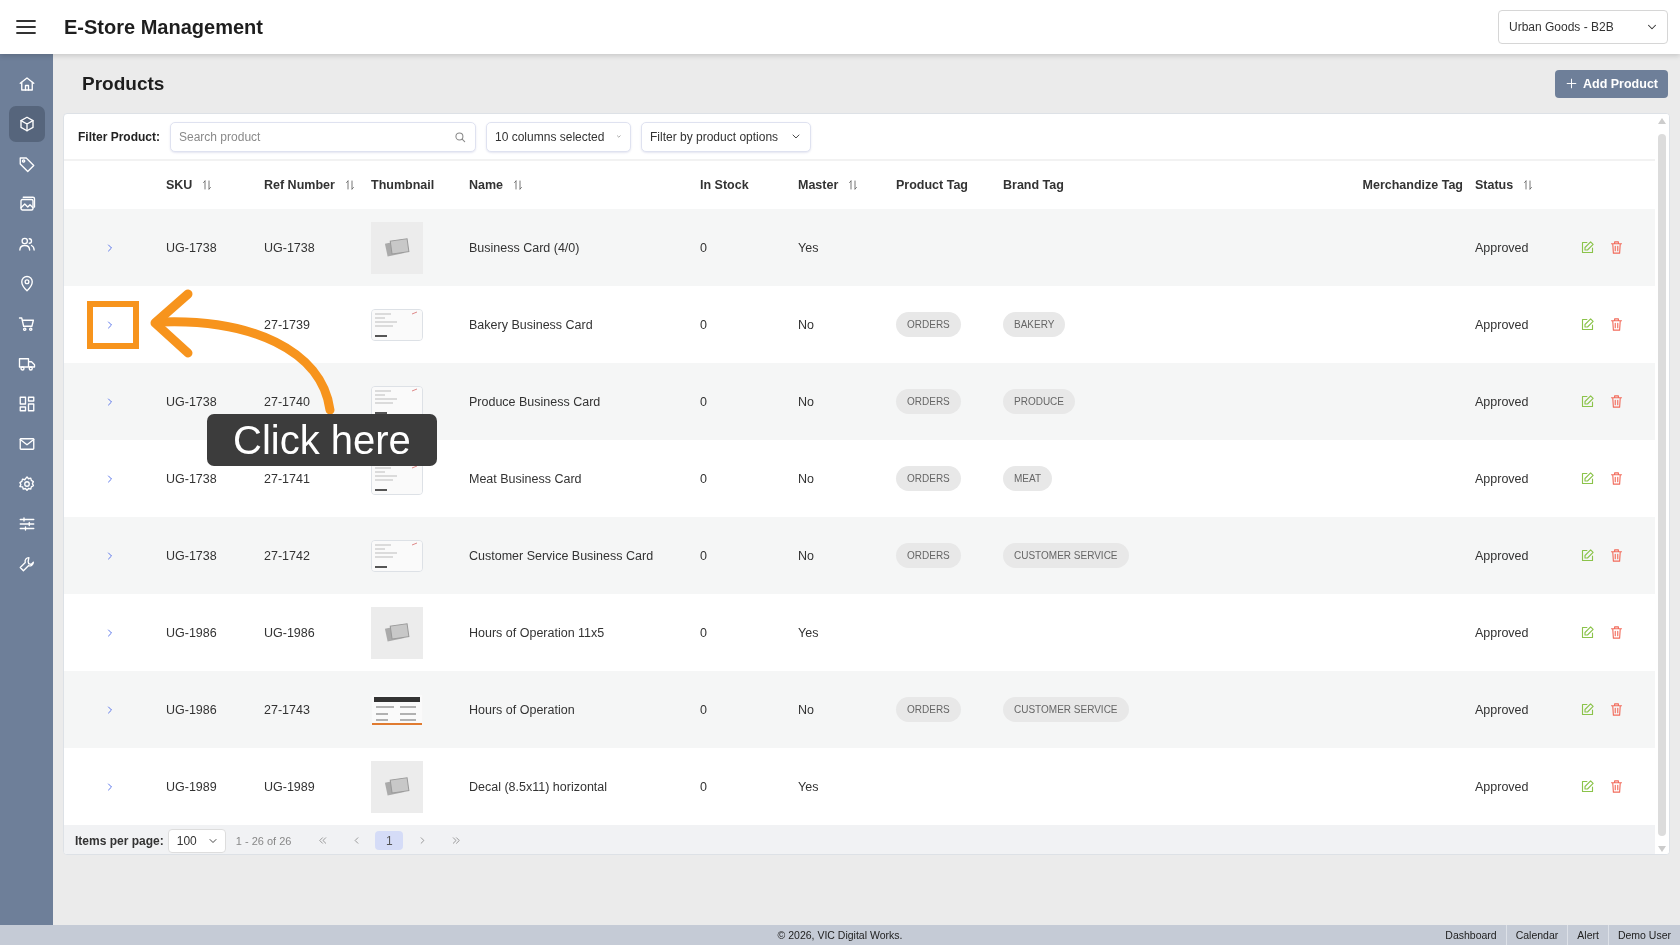  What do you see at coordinates (1643, 935) in the screenshot?
I see `footer-link: Demo User` at bounding box center [1643, 935].